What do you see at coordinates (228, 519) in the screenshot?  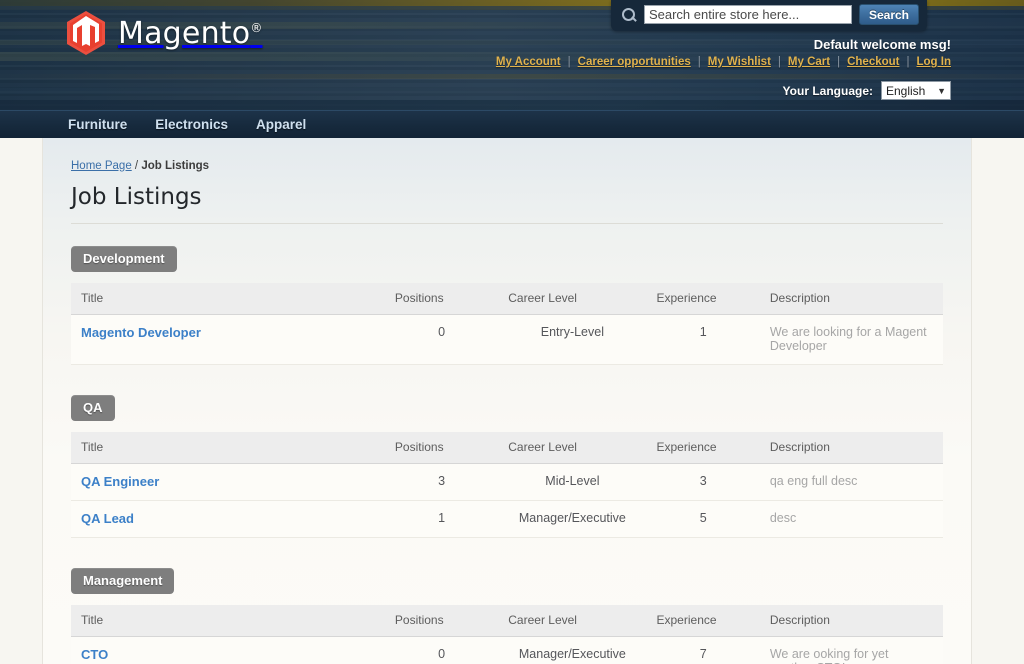 I see `cell-title: QA Lead` at bounding box center [228, 519].